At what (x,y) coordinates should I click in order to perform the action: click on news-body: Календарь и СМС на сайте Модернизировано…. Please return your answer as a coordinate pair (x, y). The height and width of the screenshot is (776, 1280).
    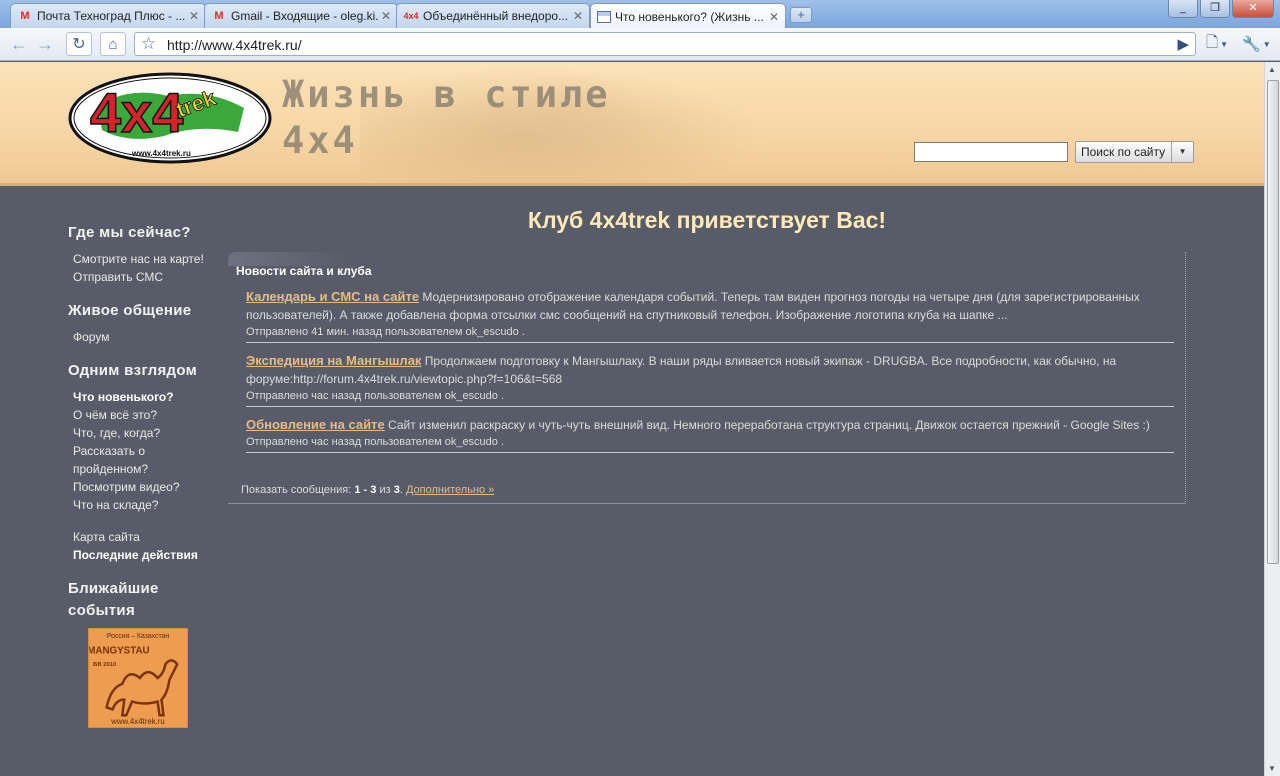
    Looking at the image, I should click on (710, 306).